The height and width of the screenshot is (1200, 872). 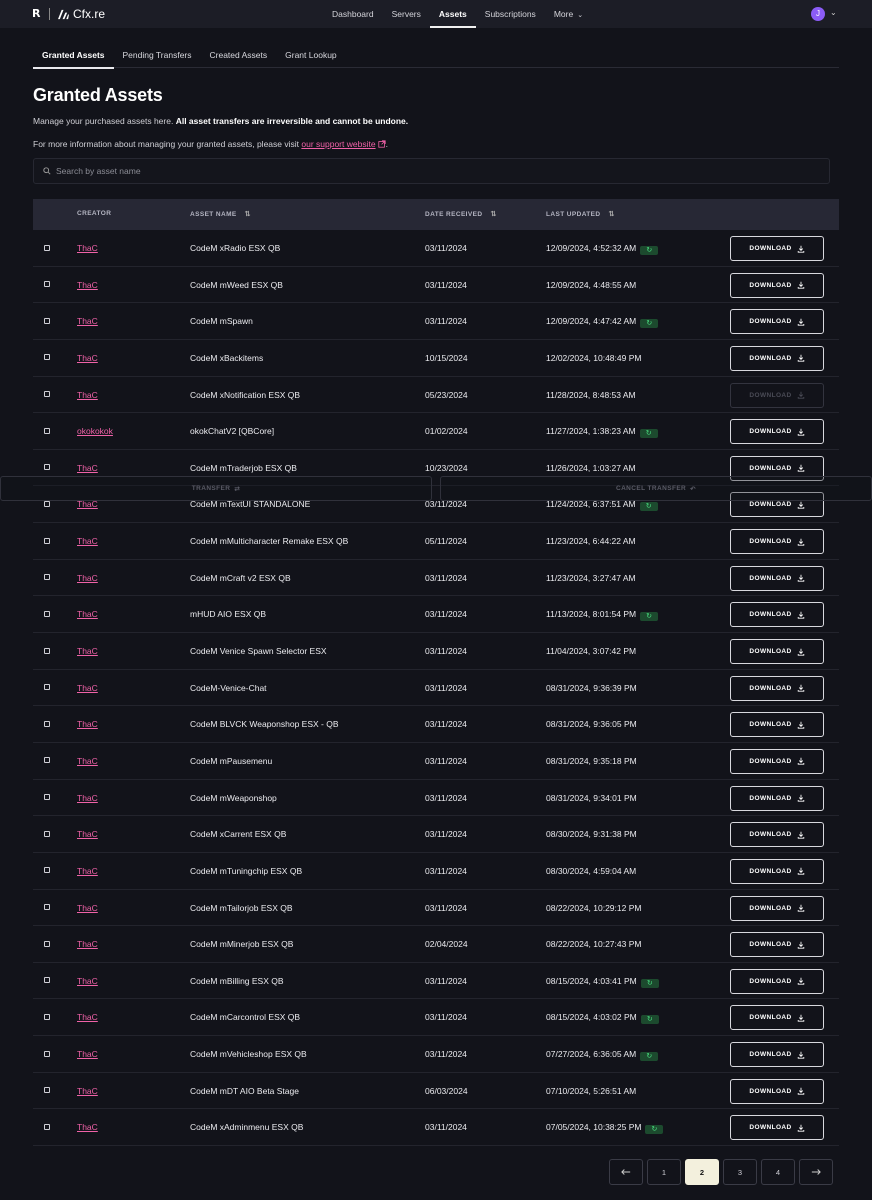 What do you see at coordinates (220, 214) in the screenshot?
I see `column-header-asset-name: ASSET NAME ⇅` at bounding box center [220, 214].